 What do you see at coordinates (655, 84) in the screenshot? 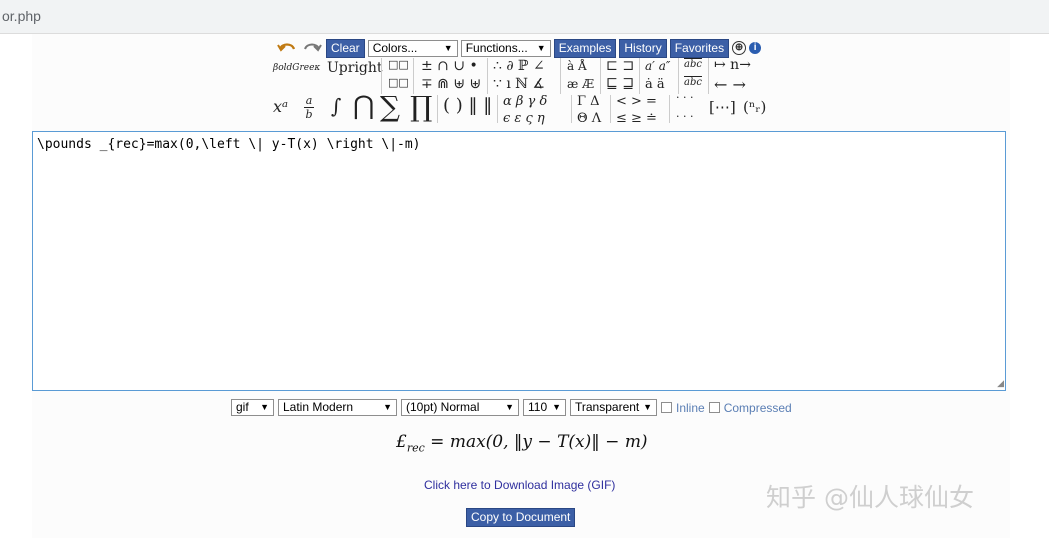
I see `dot-accents-bottom: ȧ ä` at bounding box center [655, 84].